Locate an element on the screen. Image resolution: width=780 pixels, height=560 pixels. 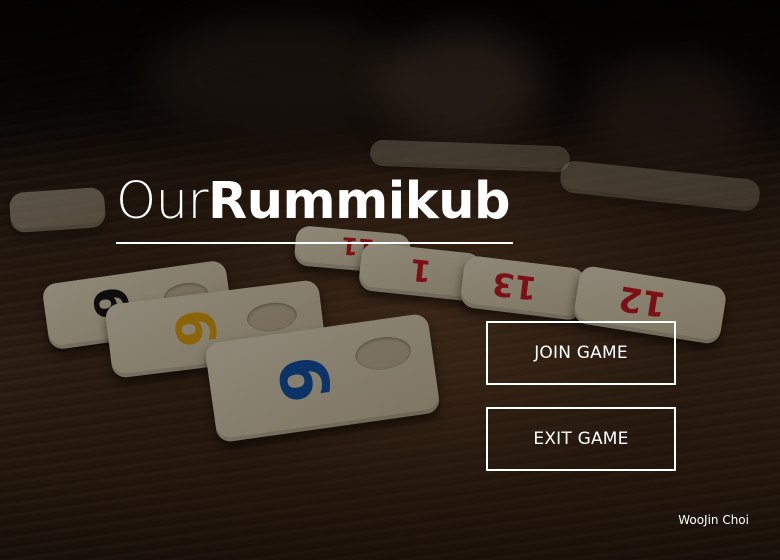
join-game-button: JOIN GAME is located at coordinates (581, 353).